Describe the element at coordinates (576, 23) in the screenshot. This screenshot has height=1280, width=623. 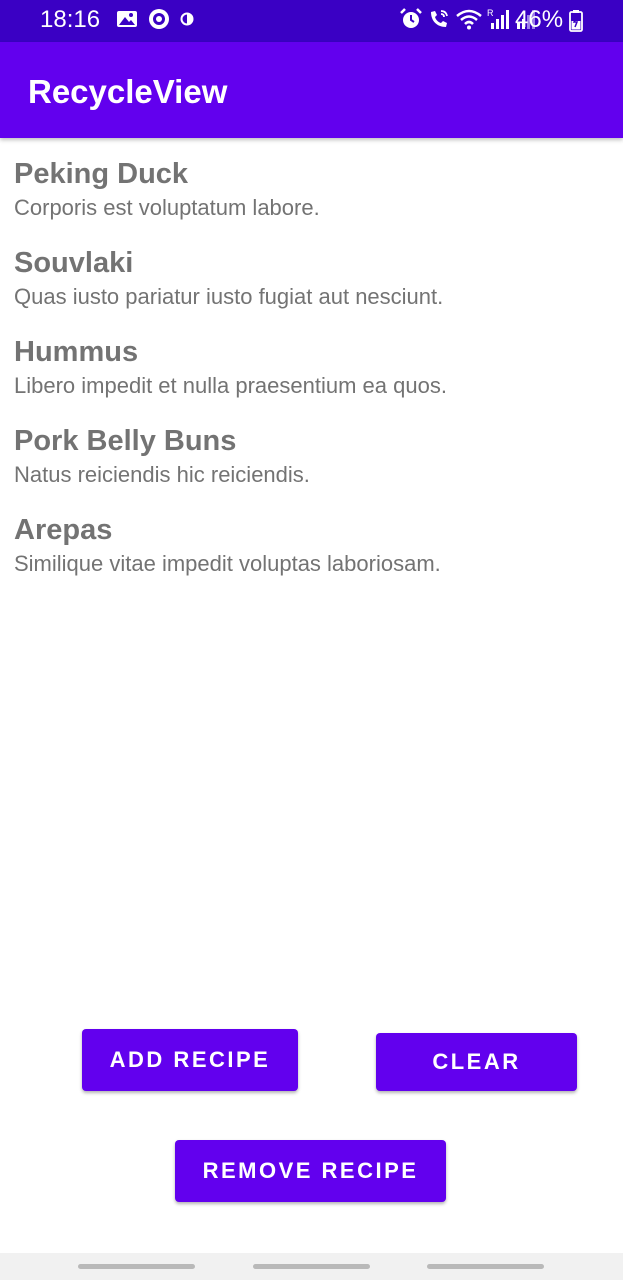
I see `battery-icon` at that location.